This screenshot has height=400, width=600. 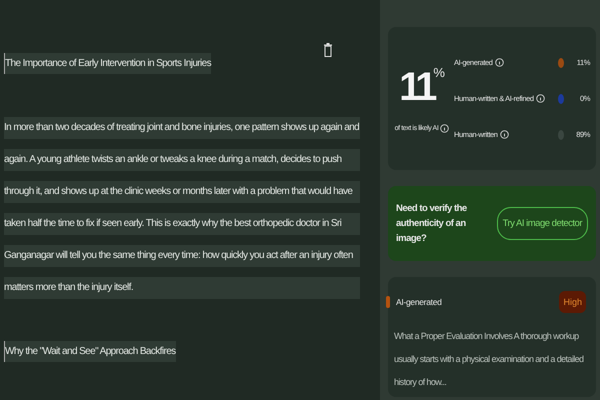 What do you see at coordinates (542, 223) in the screenshot?
I see `image-detector-button: Try AI image detector` at bounding box center [542, 223].